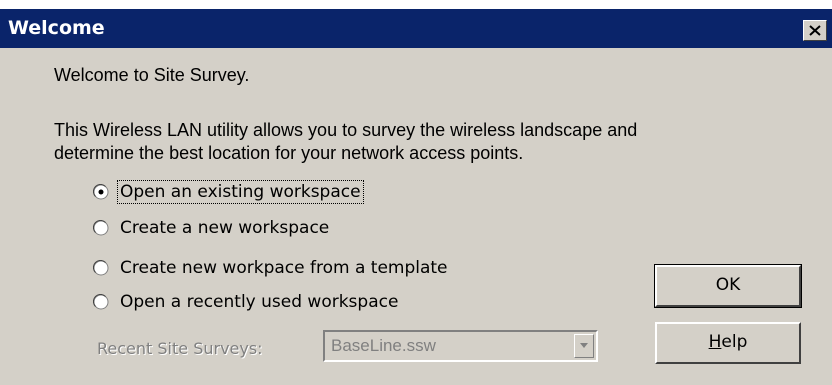 The width and height of the screenshot is (832, 385). I want to click on help-button-rest: elp, so click(734, 342).